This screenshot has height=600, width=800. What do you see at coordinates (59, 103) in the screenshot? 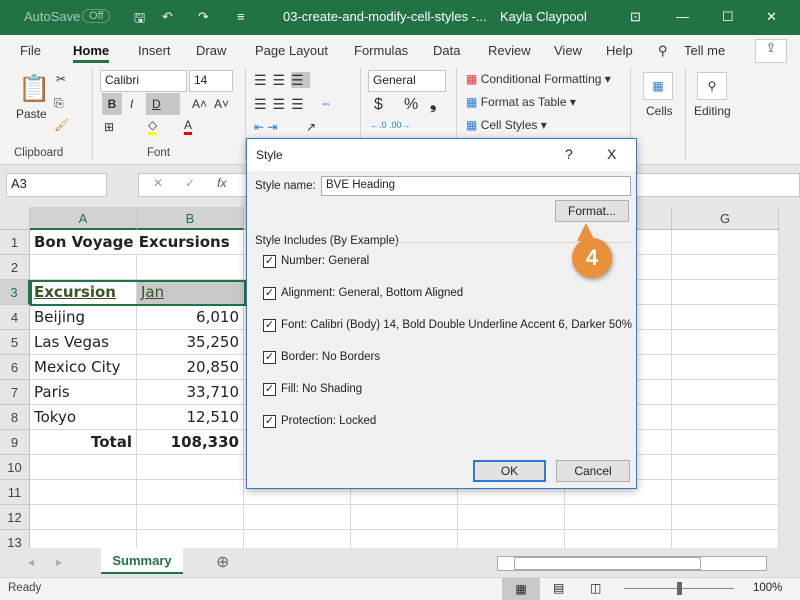
I see `copy-icon: ⎘` at bounding box center [59, 103].